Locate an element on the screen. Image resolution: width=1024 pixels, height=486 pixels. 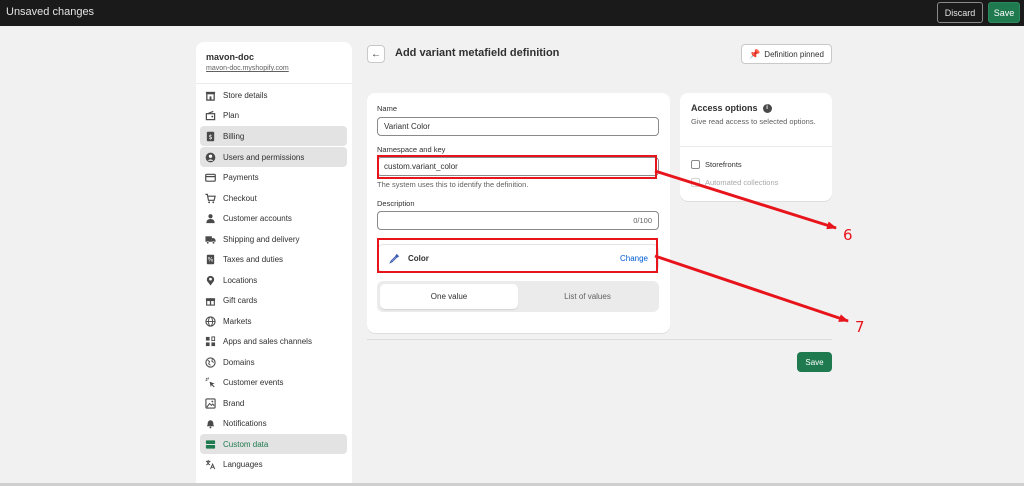
annotation-number-6: 6 is located at coordinates (848, 235).